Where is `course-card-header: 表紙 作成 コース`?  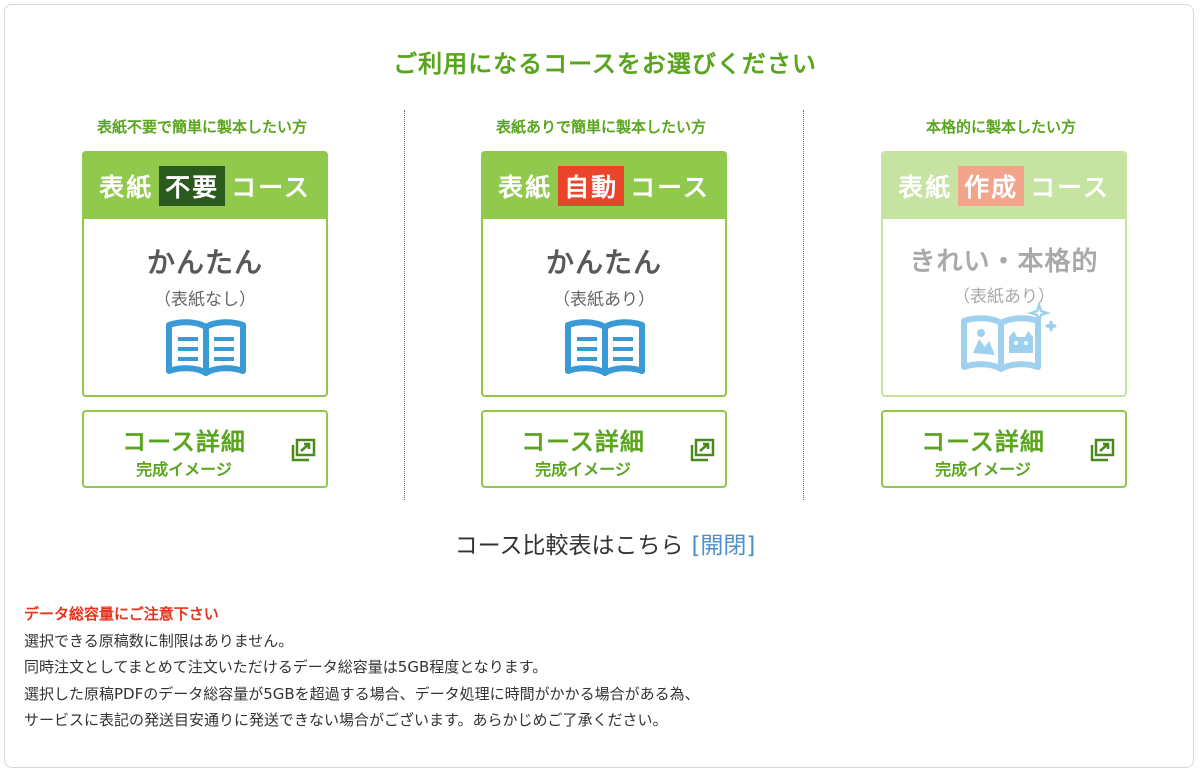 course-card-header: 表紙 作成 コース is located at coordinates (1004, 186).